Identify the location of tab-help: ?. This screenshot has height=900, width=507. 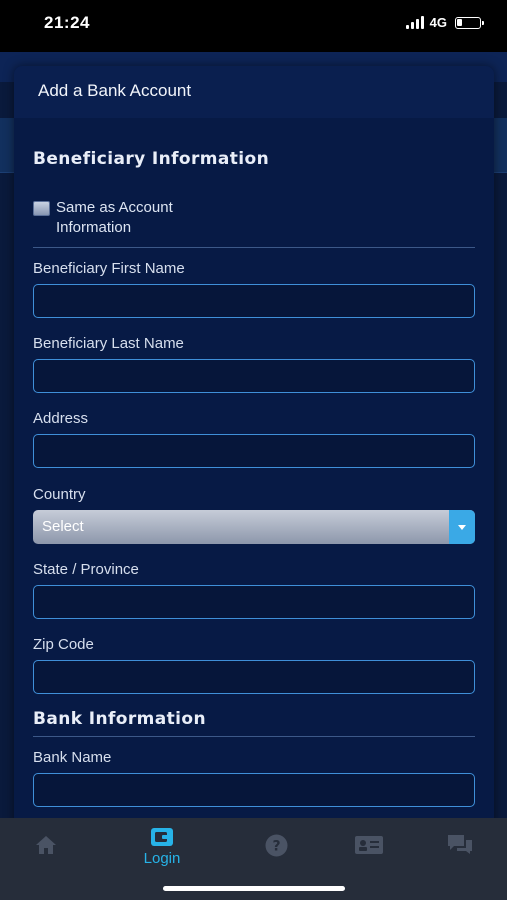
(276, 845).